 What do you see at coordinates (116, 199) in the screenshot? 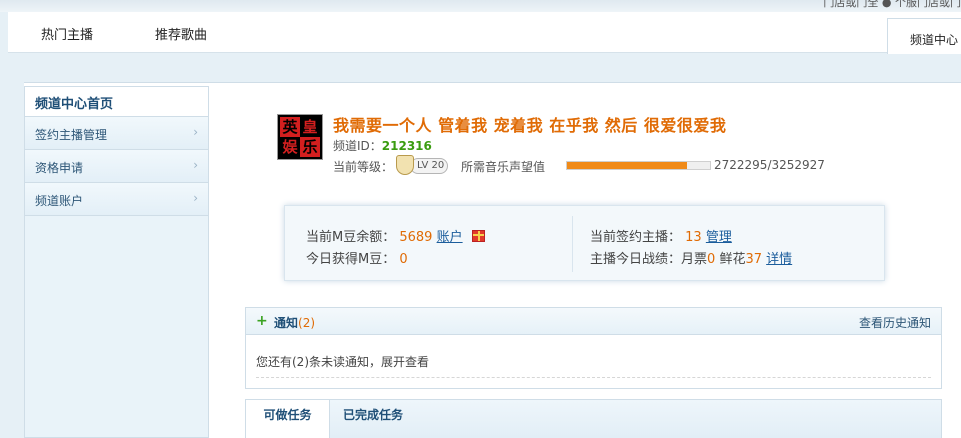
I see `sidebar-item-channel-account: 频道账户 ›` at bounding box center [116, 199].